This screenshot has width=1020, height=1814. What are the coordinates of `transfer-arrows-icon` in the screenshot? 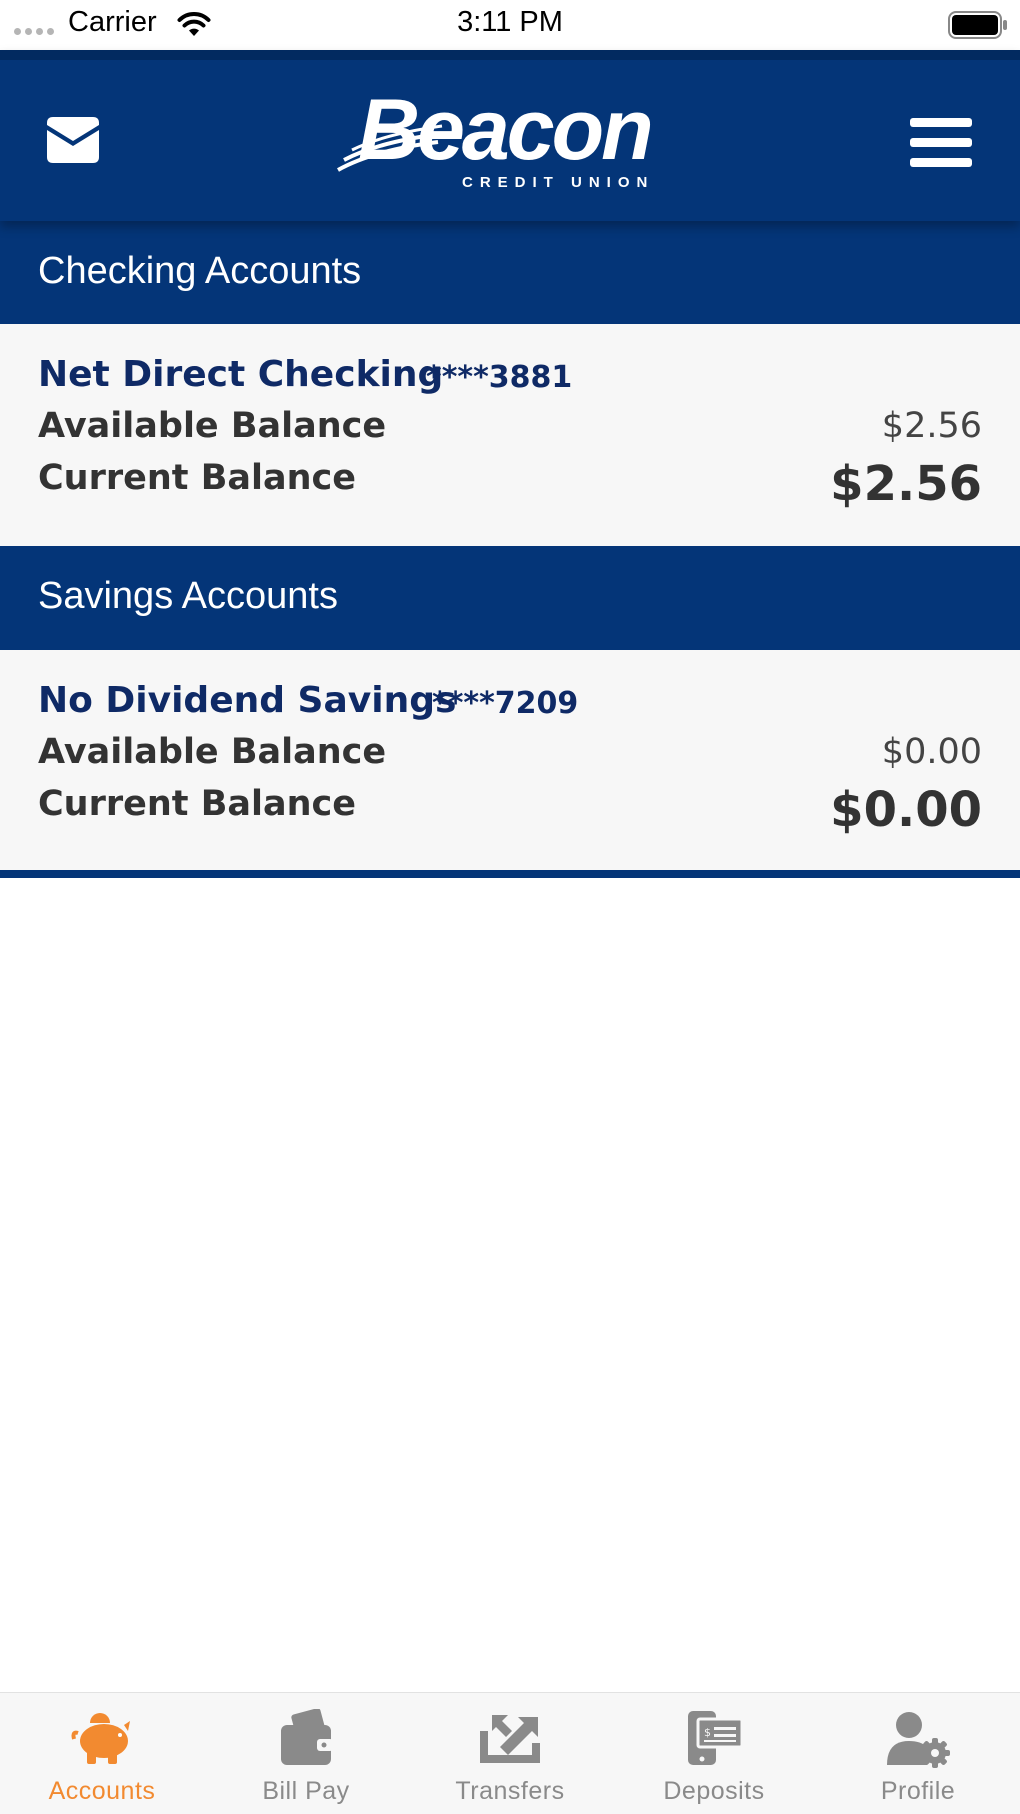 It's located at (510, 1739).